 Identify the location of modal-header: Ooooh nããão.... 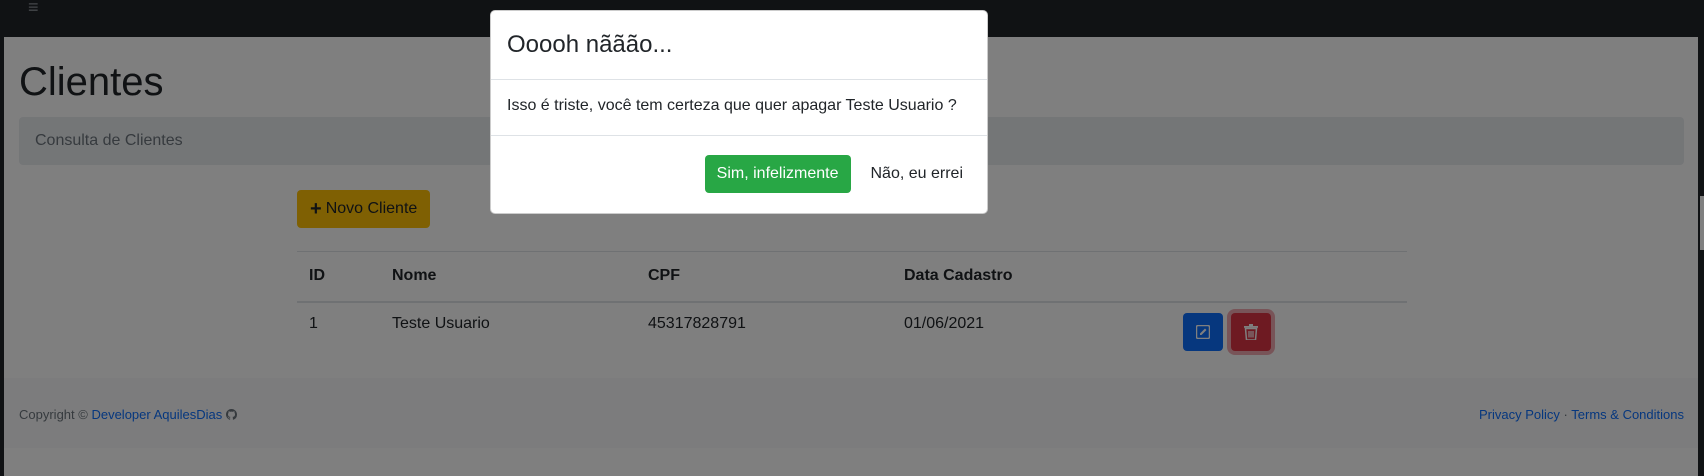
(739, 45).